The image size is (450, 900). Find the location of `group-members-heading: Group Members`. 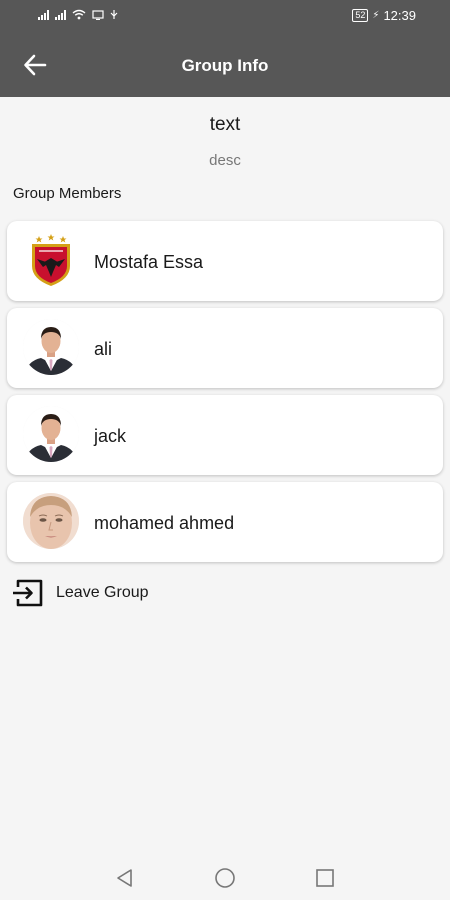

group-members-heading: Group Members is located at coordinates (67, 193).